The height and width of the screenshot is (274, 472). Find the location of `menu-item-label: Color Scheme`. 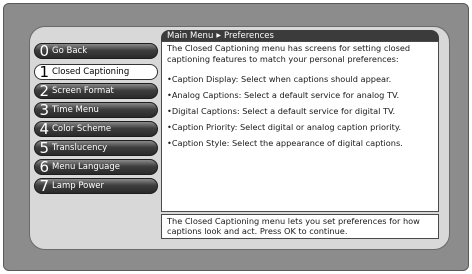

menu-item-label: Color Scheme is located at coordinates (82, 129).